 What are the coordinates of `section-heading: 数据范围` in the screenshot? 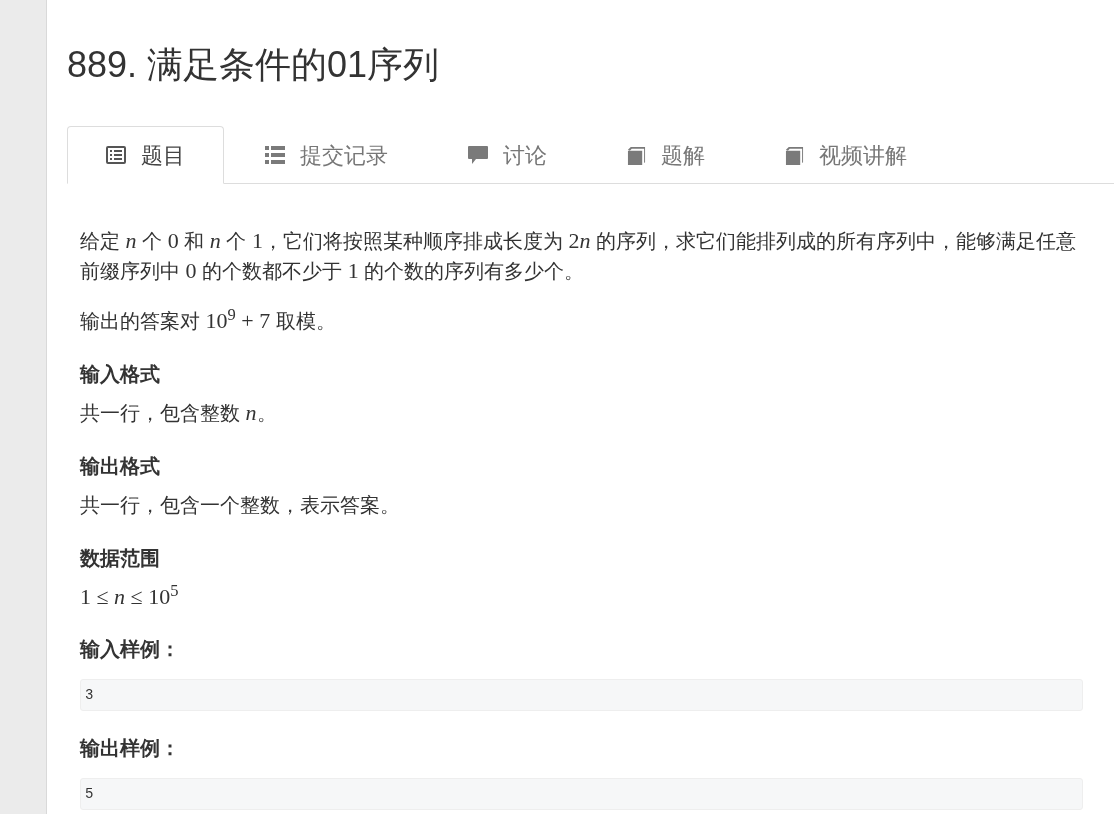 It's located at (120, 558).